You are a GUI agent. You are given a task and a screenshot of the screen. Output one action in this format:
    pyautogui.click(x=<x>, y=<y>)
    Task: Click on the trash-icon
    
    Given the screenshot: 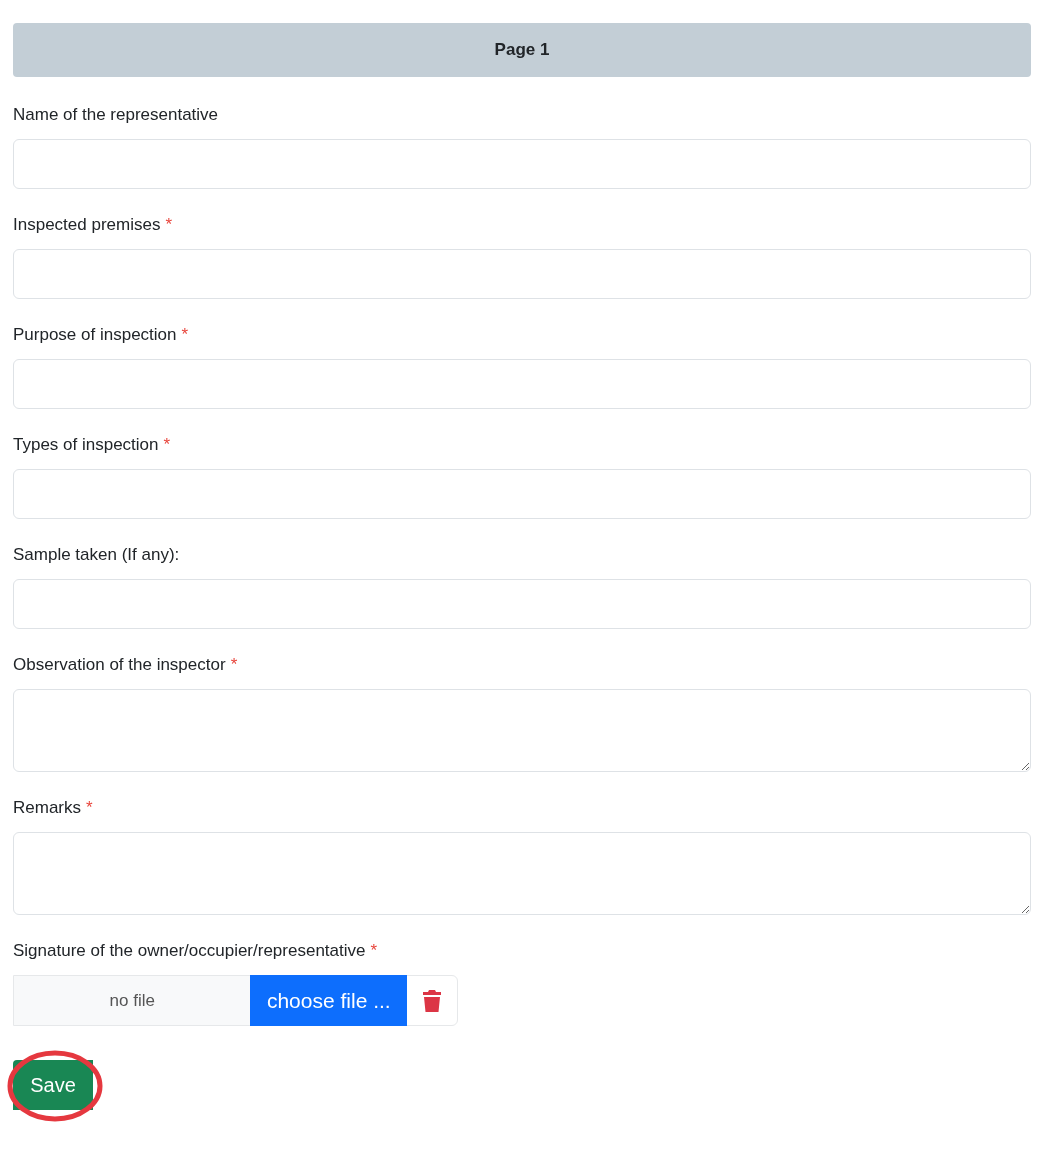 What is the action you would take?
    pyautogui.click(x=432, y=1000)
    